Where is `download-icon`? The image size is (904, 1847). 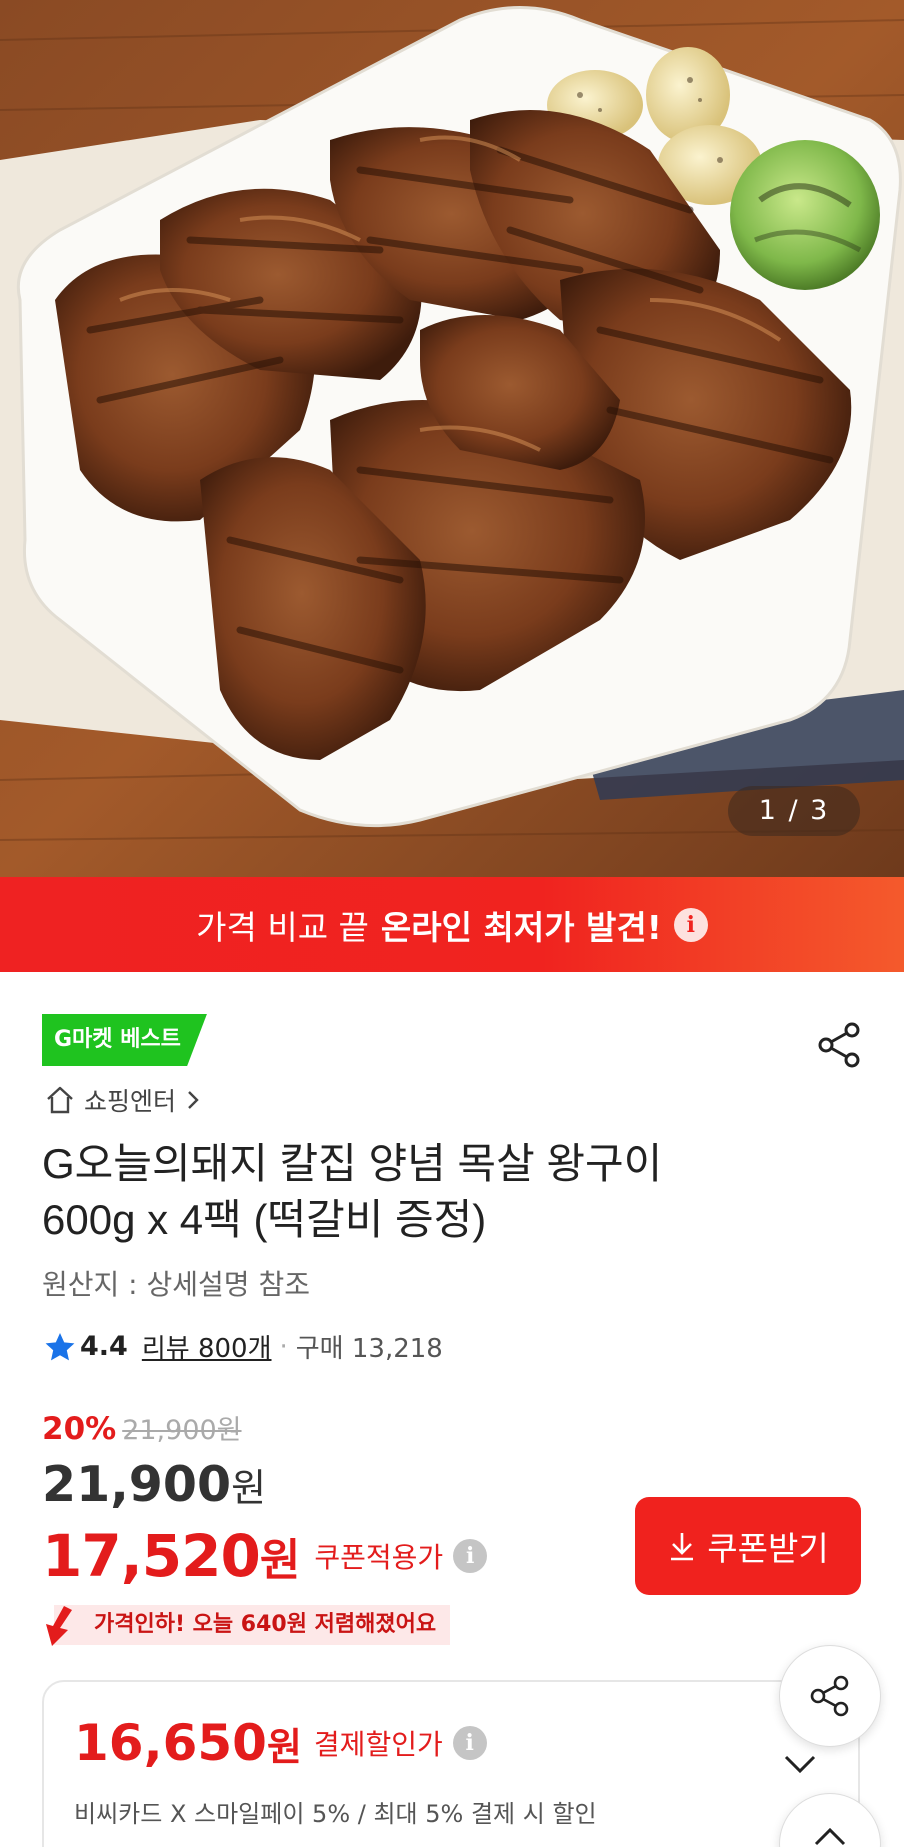 download-icon is located at coordinates (682, 1547).